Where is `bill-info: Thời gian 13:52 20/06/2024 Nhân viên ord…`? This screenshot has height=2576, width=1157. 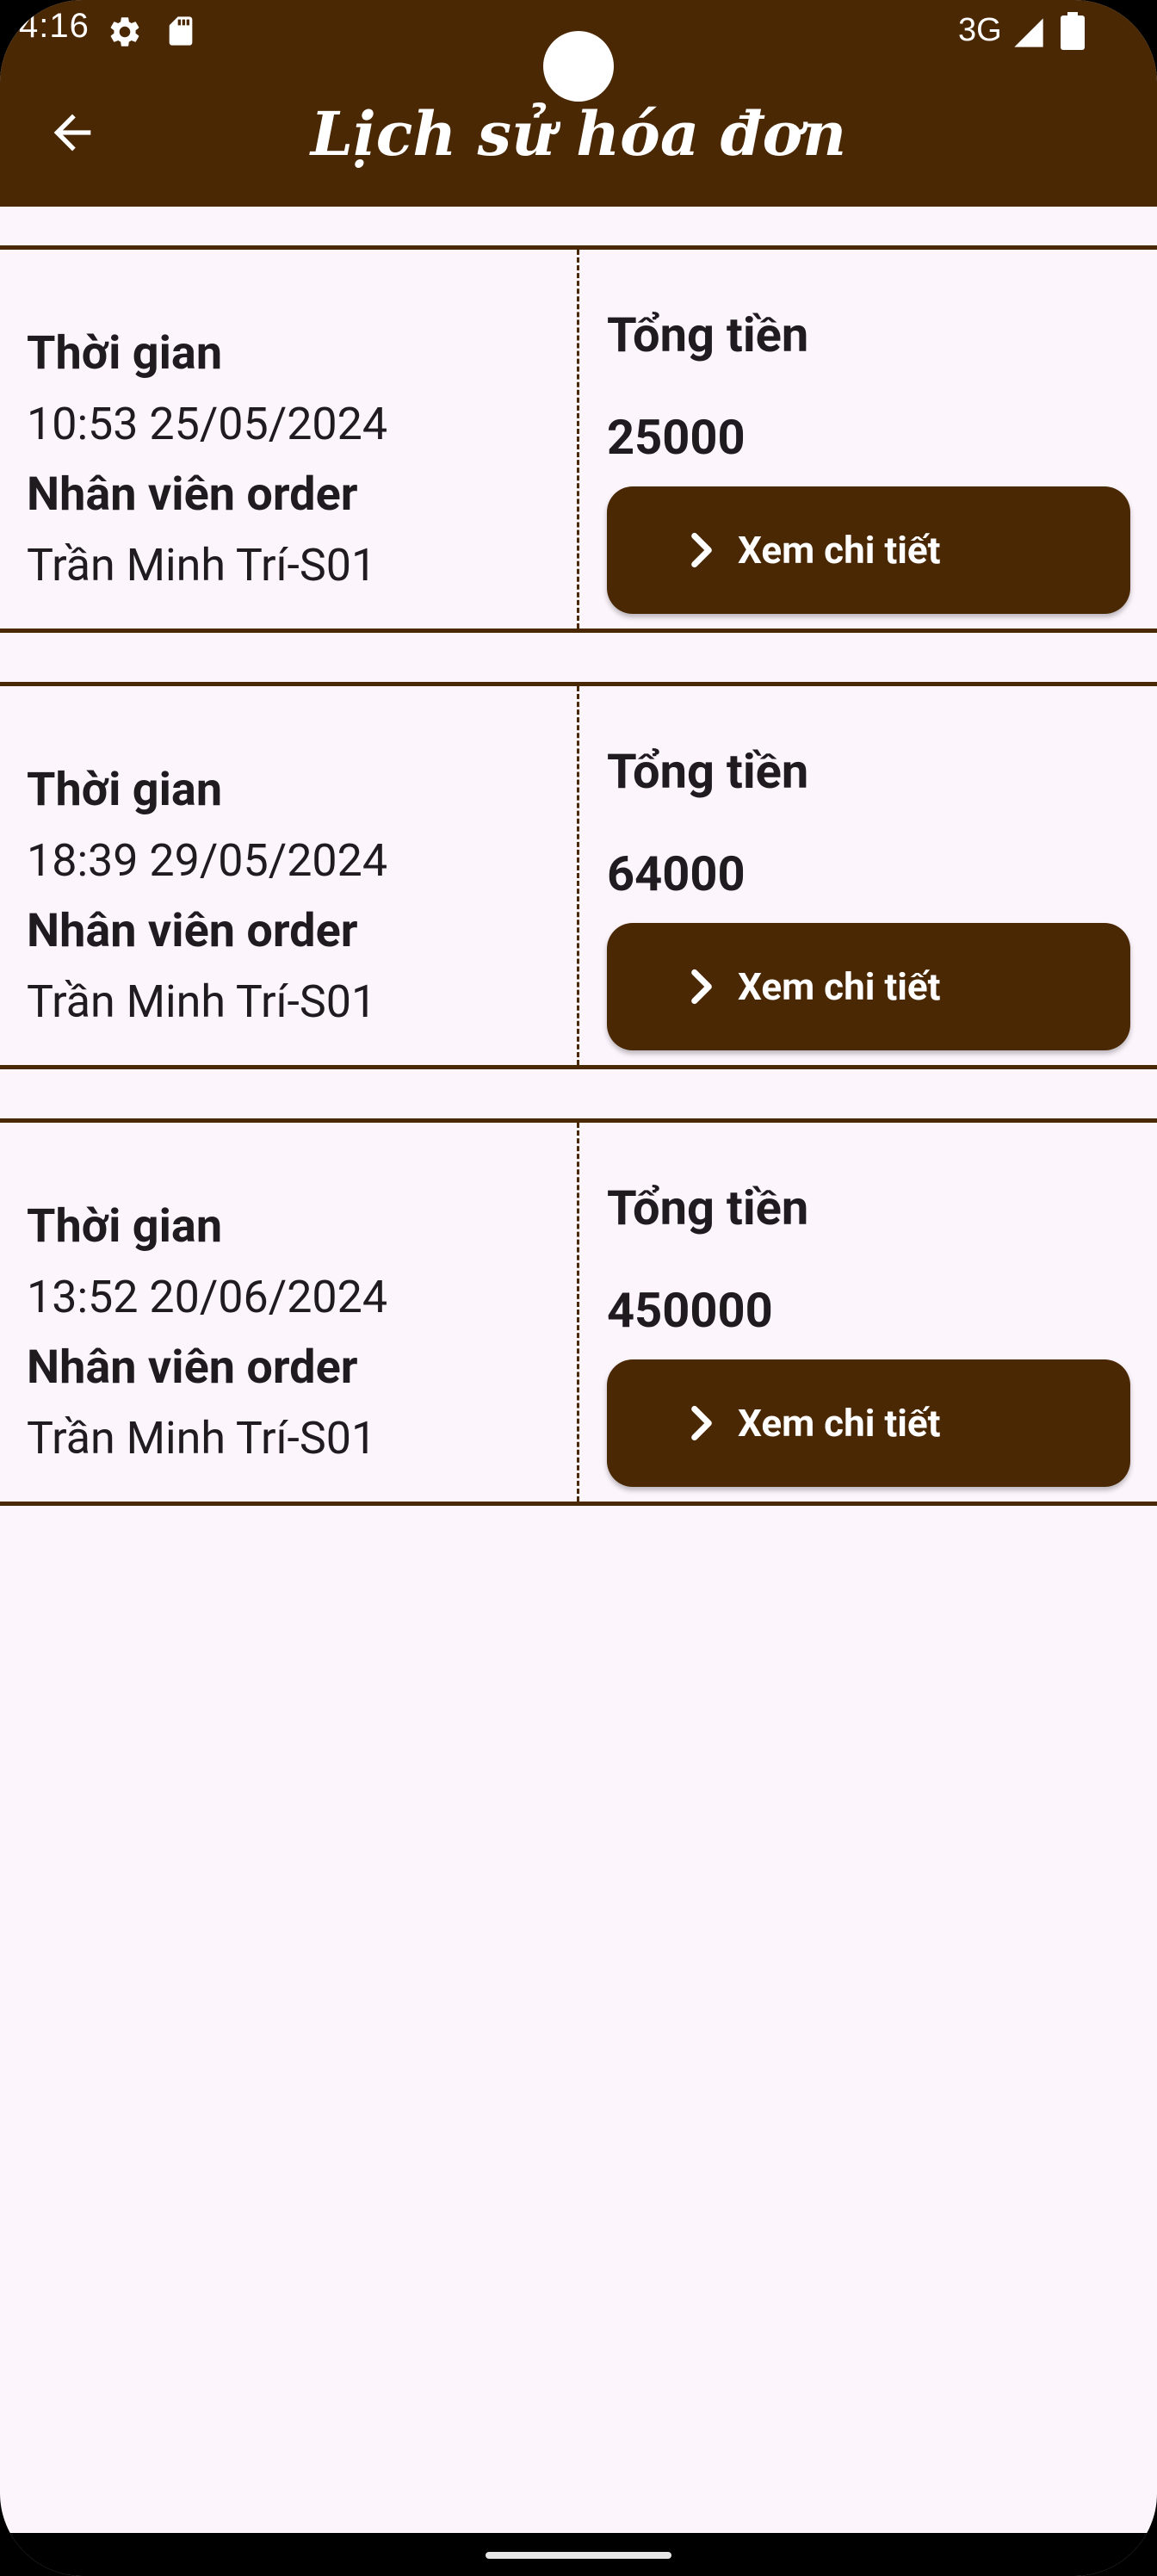 bill-info: Thời gian 13:52 20/06/2024 Nhân viên ord… is located at coordinates (207, 1333).